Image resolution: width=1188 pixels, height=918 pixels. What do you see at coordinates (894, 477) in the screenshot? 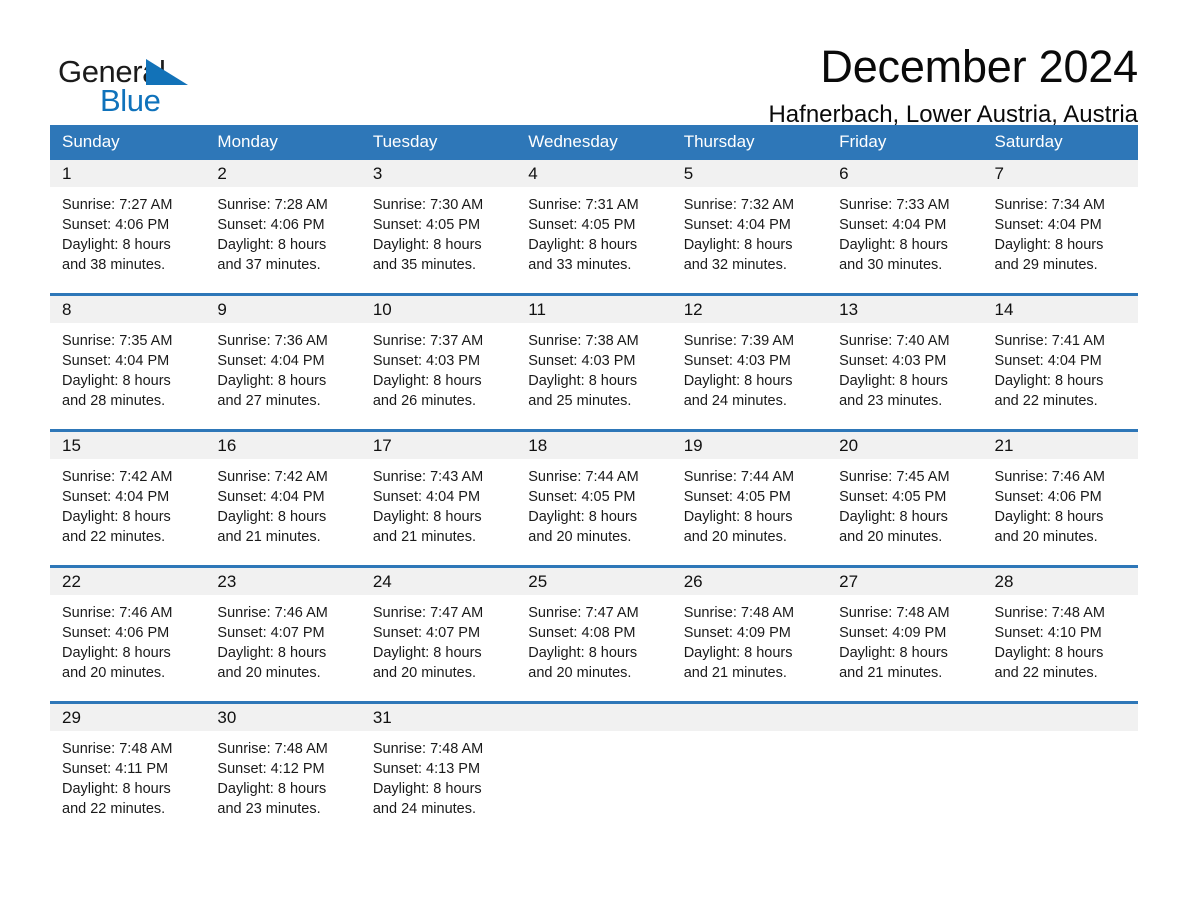
I see `sunrise-text: Sunrise: 7:45 AM` at bounding box center [894, 477].